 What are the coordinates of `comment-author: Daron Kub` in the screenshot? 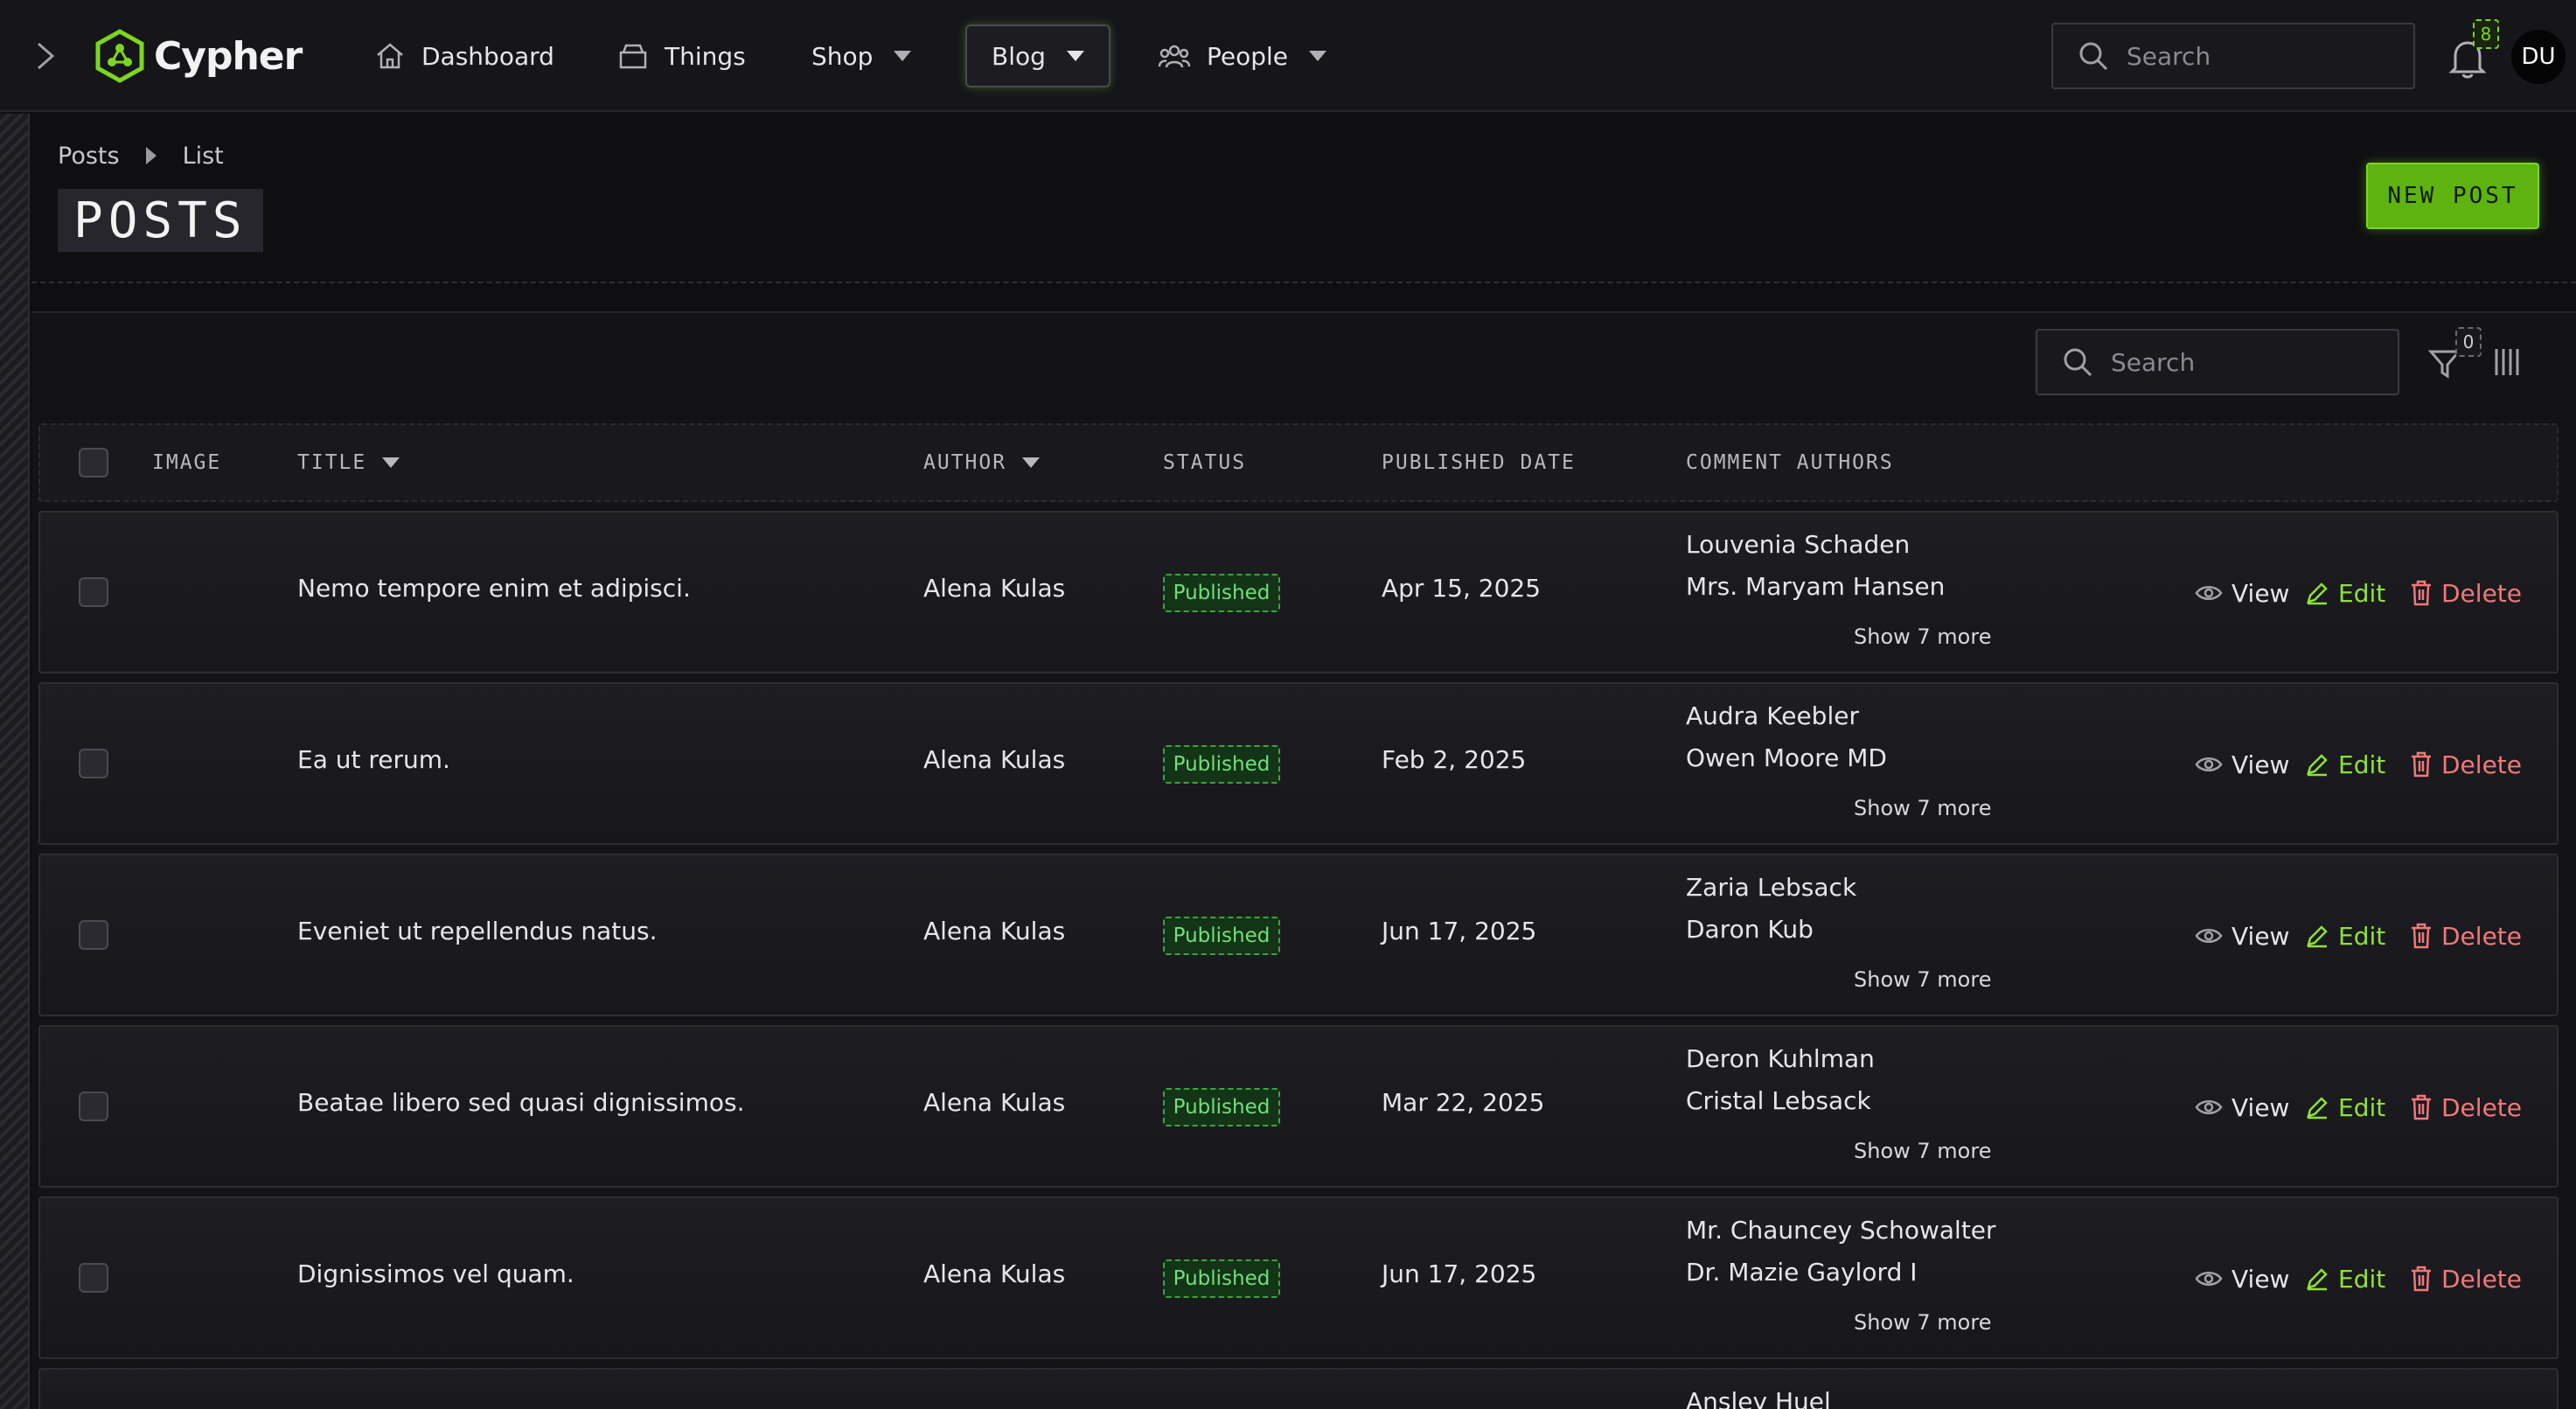 It's located at (1750, 929).